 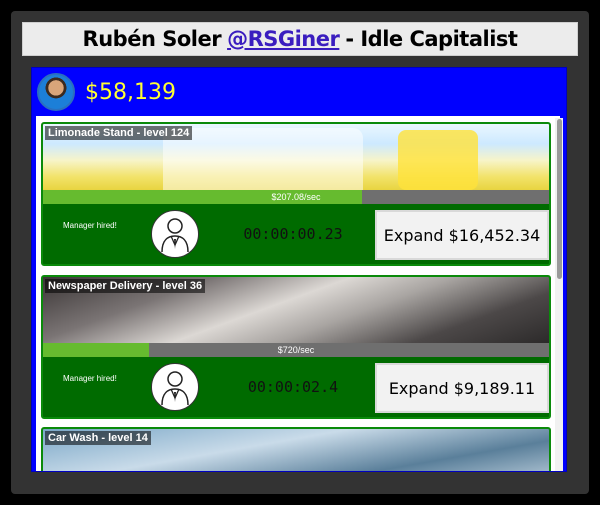 I want to click on page-title: Rubén Soler @RSGiner - Idle Capitalist, so click(x=300, y=39).